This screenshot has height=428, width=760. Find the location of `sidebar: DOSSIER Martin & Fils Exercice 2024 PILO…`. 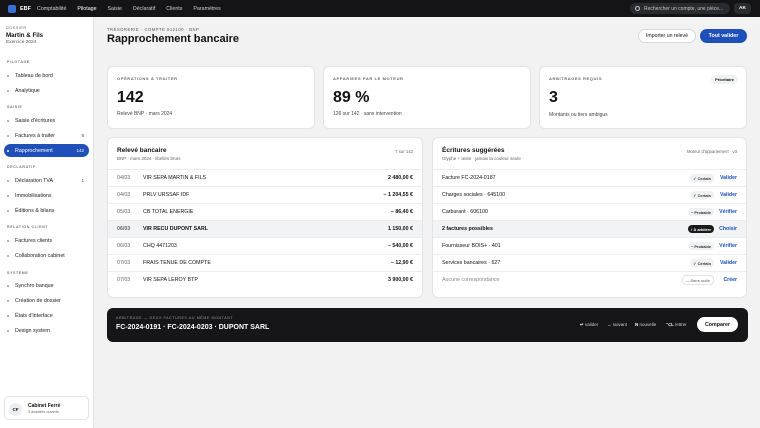

sidebar: DOSSIER Martin & Fils Exercice 2024 PILO… is located at coordinates (47, 222).